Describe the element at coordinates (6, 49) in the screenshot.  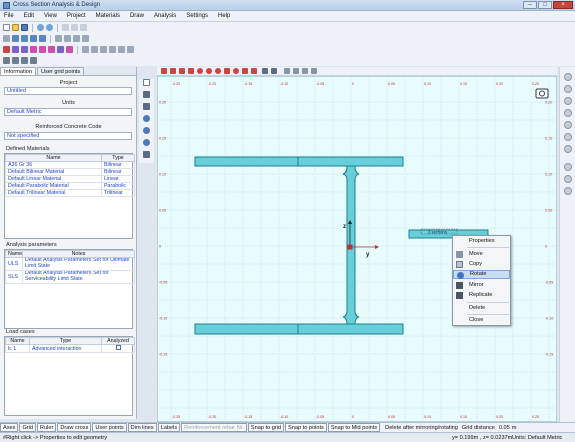
I see `section-rect-icon` at that location.